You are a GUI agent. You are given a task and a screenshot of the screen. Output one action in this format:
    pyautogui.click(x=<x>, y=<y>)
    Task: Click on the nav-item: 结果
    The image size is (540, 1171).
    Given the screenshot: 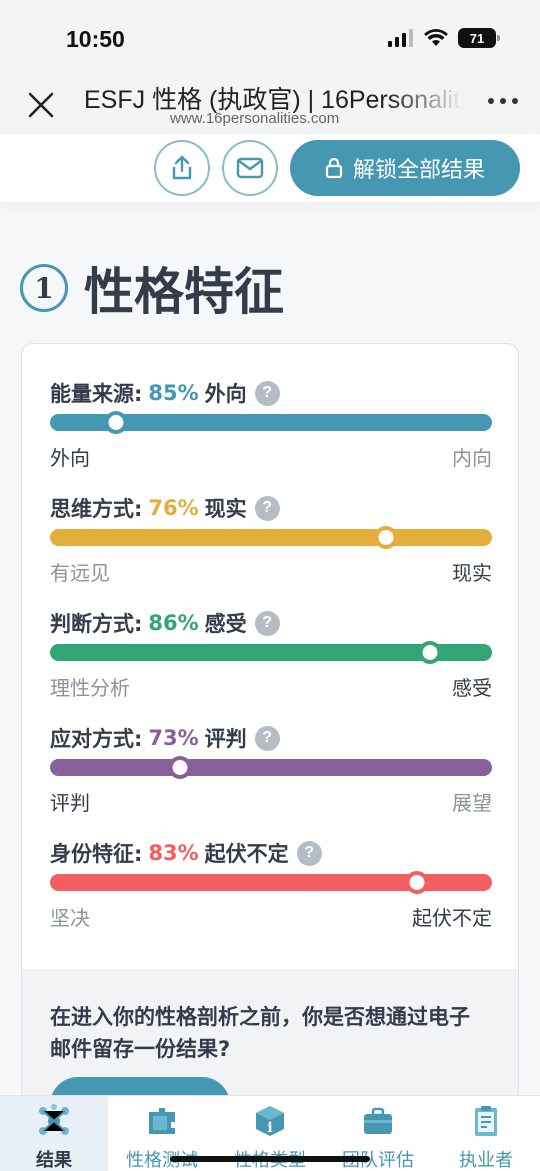 What is the action you would take?
    pyautogui.click(x=54, y=1133)
    